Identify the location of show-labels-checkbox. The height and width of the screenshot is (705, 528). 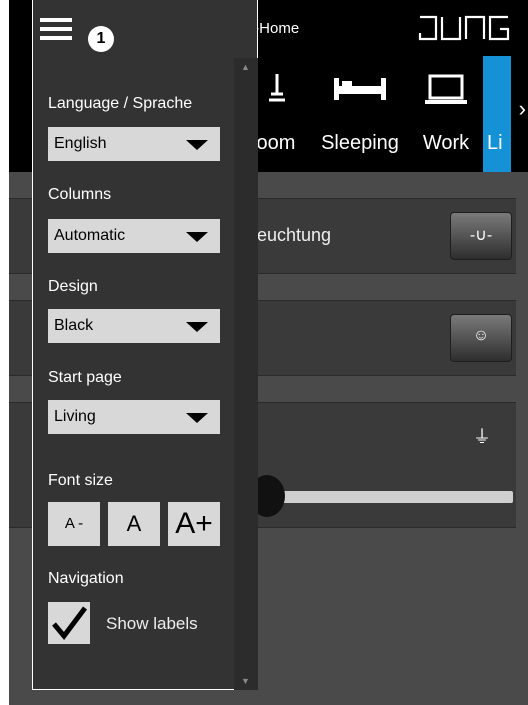
(69, 623).